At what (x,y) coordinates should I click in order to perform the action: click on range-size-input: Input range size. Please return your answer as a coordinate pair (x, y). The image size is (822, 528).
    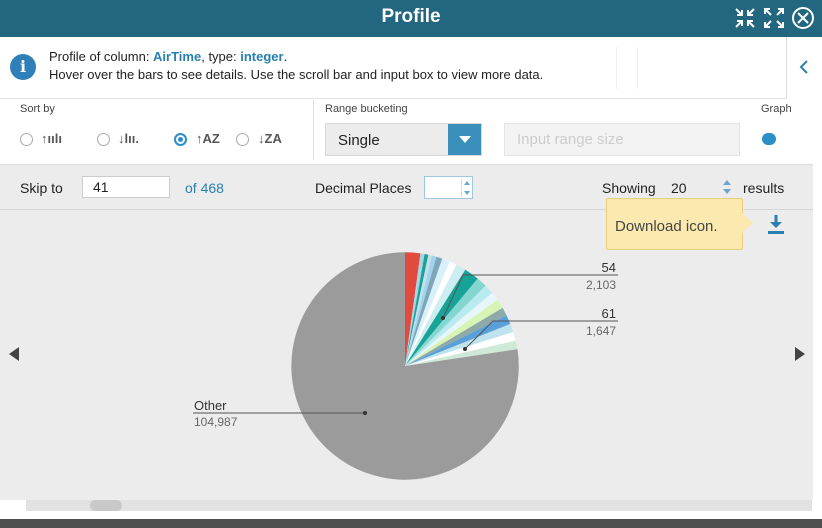
    Looking at the image, I should click on (622, 139).